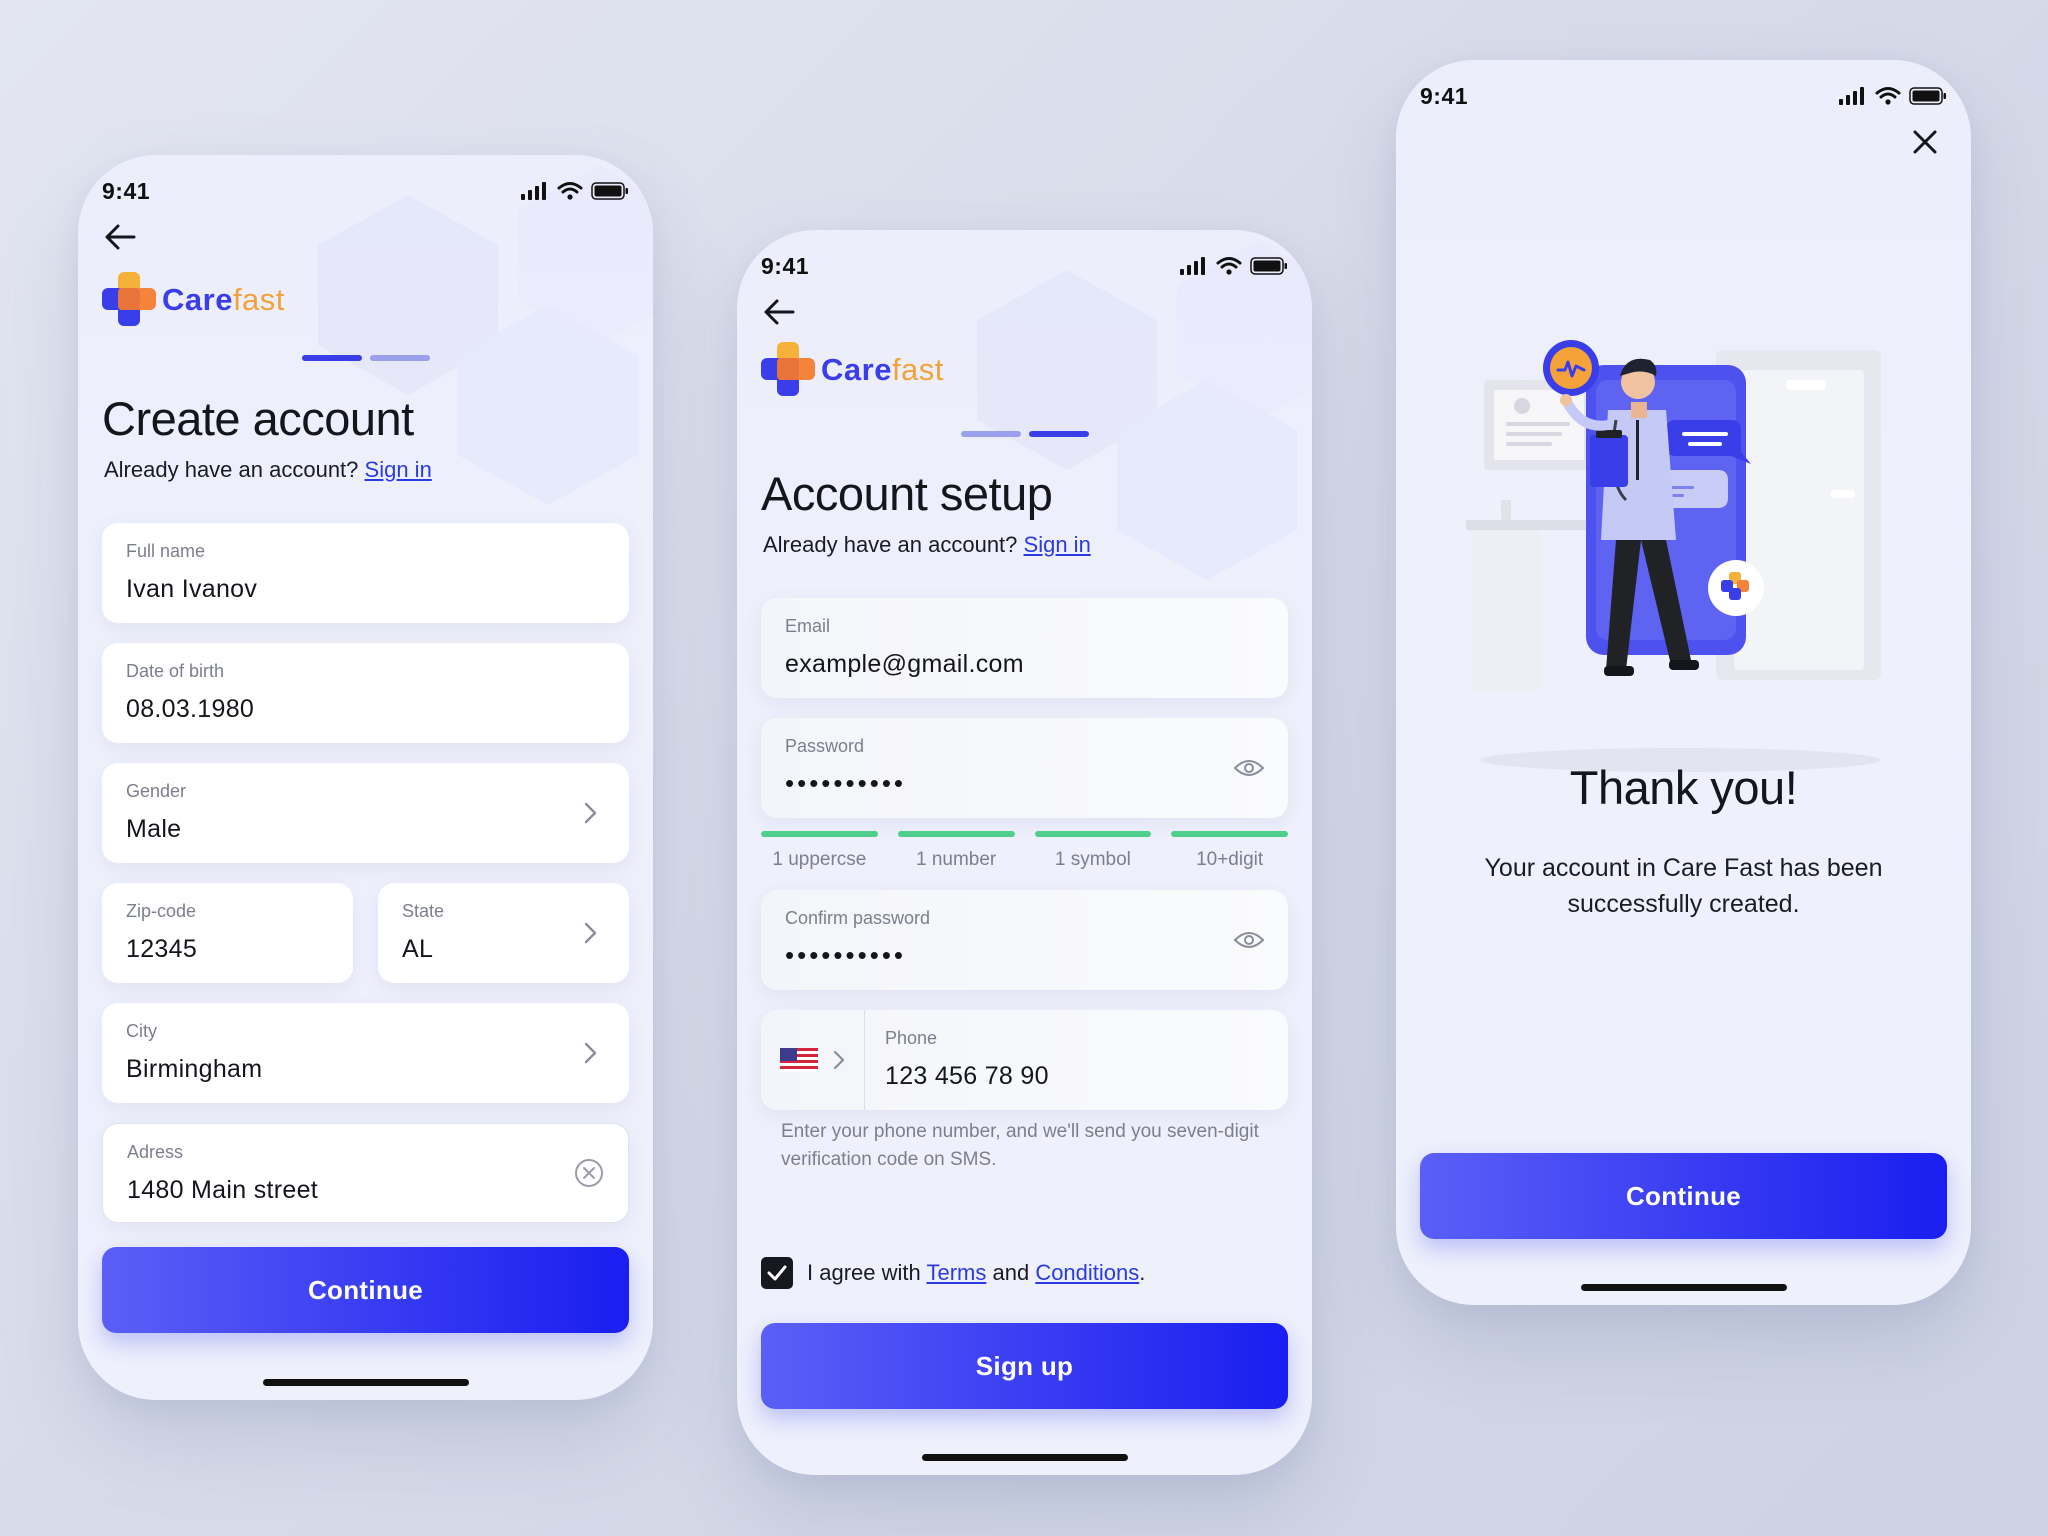  Describe the element at coordinates (365, 1173) in the screenshot. I see `address-field: Adress 1480 Main street` at that location.